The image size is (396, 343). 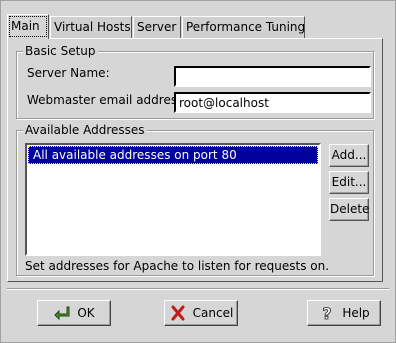 I want to click on ok-arrow-icon, so click(x=62, y=313).